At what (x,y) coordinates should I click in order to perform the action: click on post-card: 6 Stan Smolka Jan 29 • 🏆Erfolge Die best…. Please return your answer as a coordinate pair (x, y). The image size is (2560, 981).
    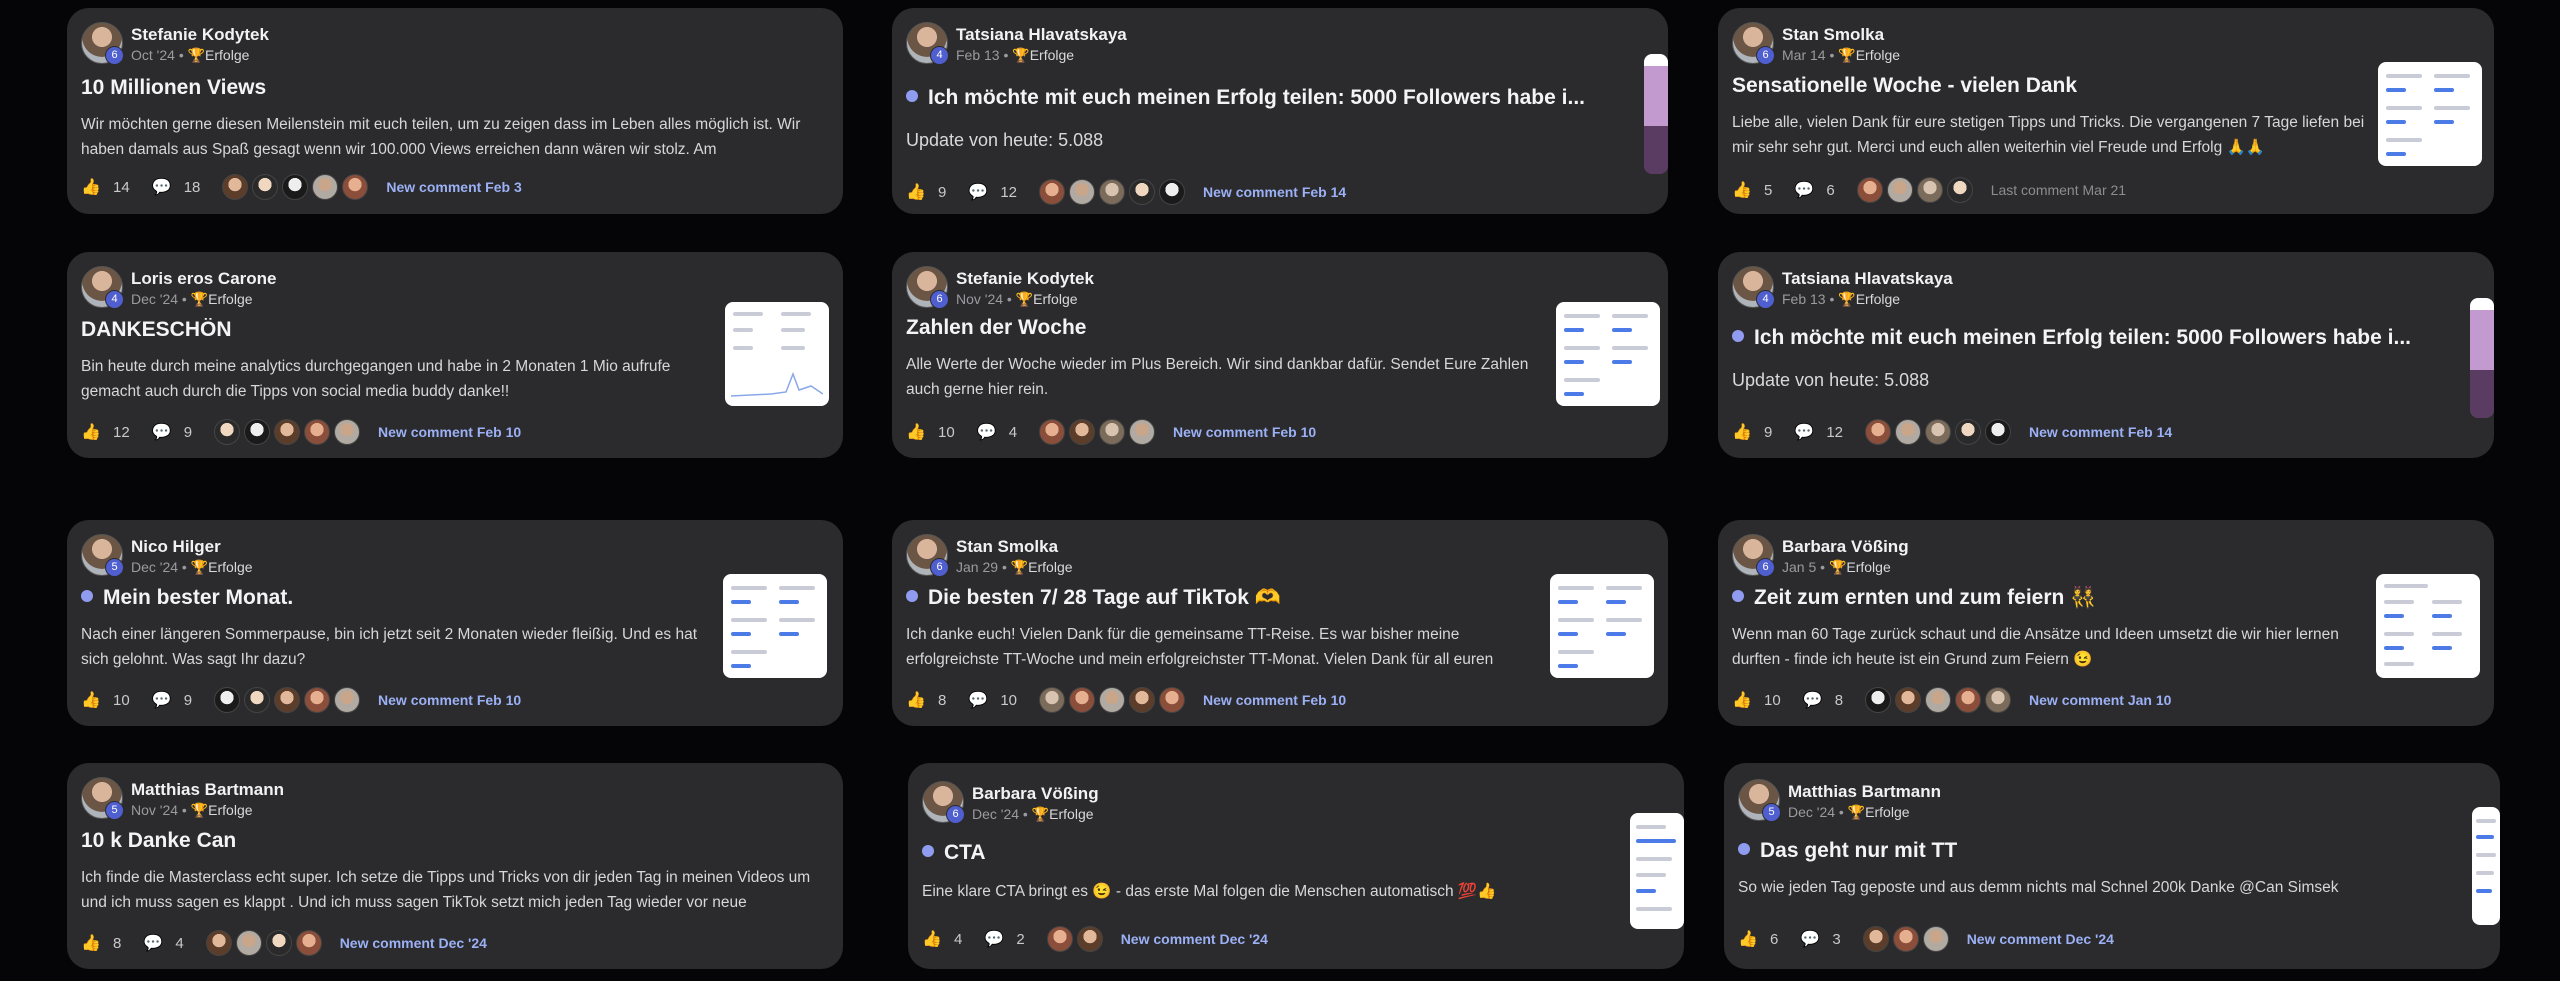
    Looking at the image, I should click on (1280, 623).